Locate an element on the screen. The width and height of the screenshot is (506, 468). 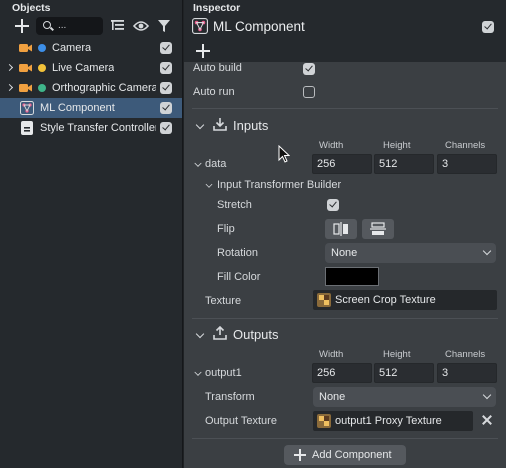
component-name: ML Component is located at coordinates (259, 26).